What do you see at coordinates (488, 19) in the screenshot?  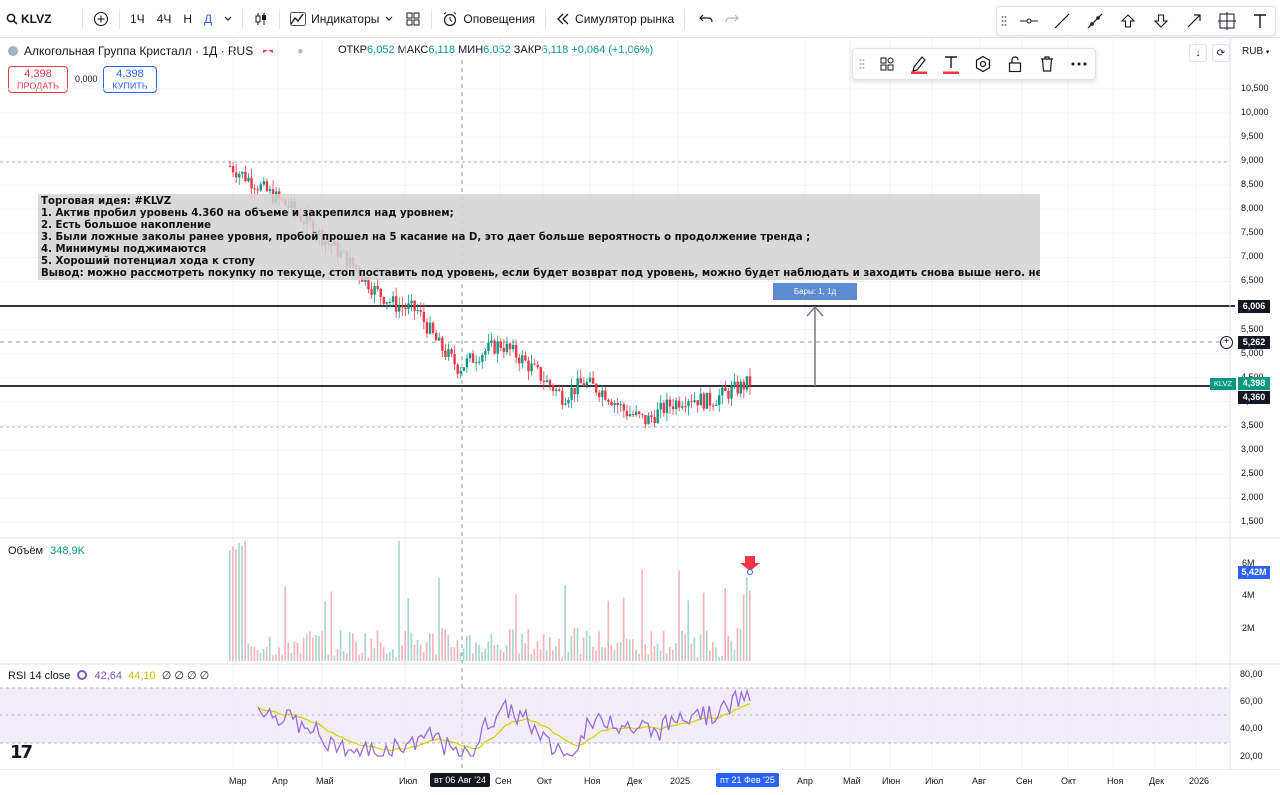 I see `alerts-button: Оповещения` at bounding box center [488, 19].